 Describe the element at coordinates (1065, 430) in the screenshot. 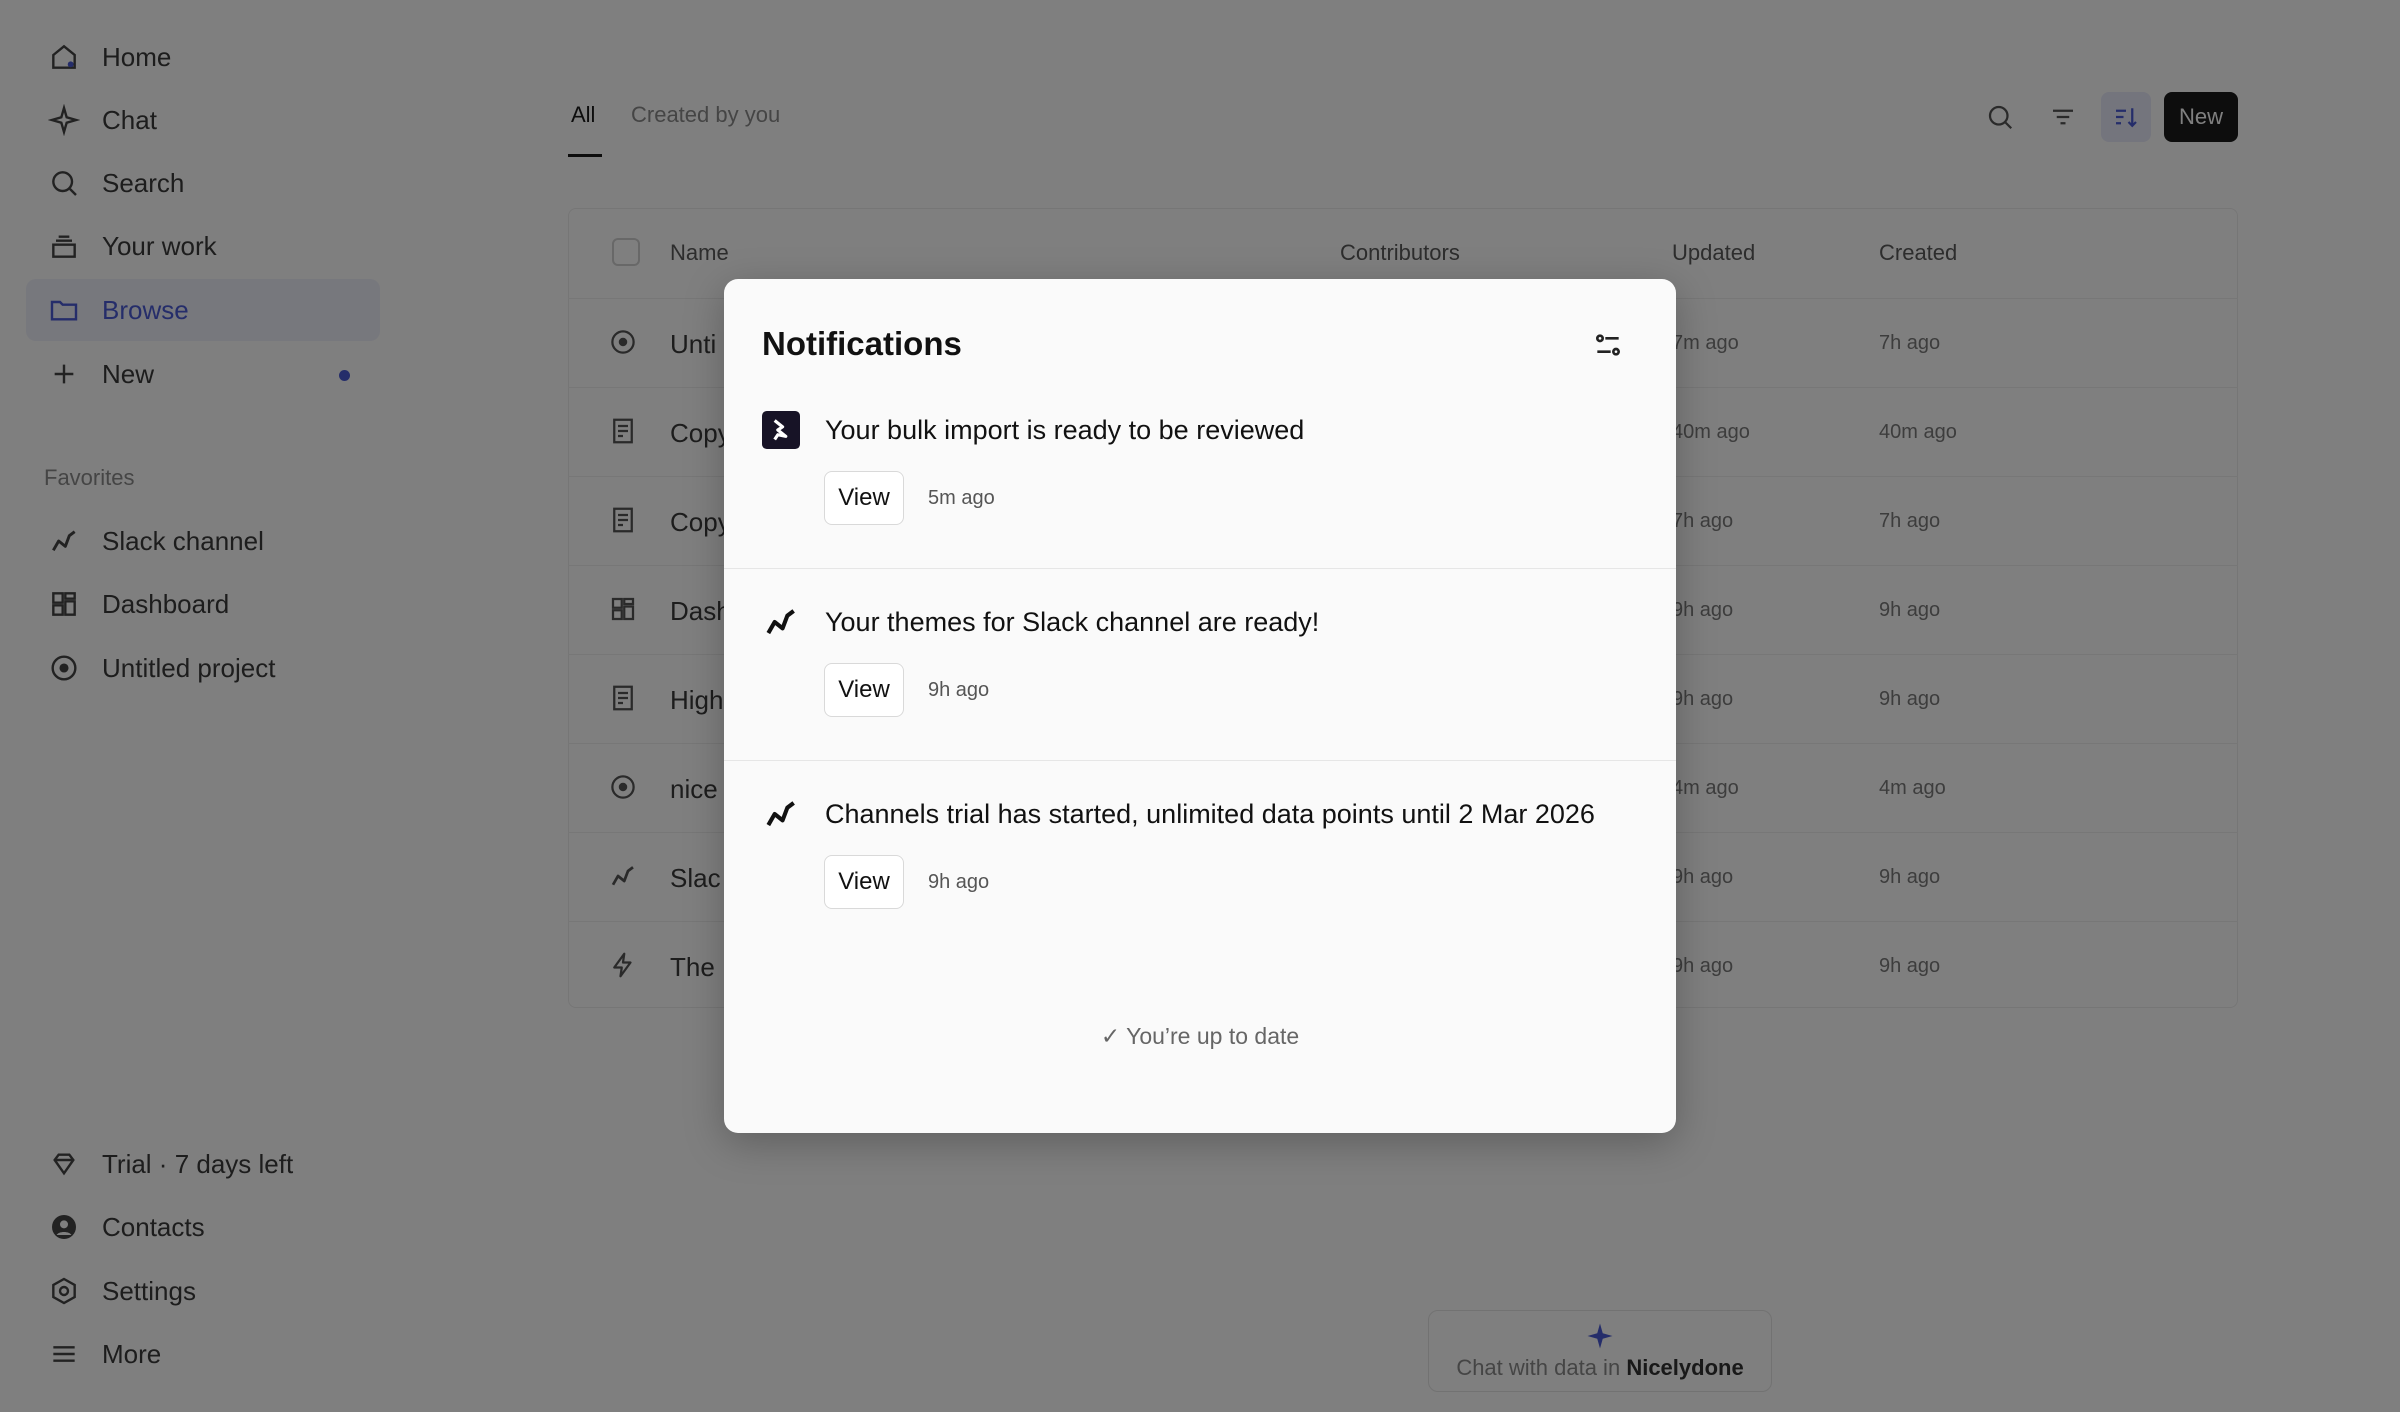

I see `notification-text: Your bulk import is ready to be reviewed` at that location.